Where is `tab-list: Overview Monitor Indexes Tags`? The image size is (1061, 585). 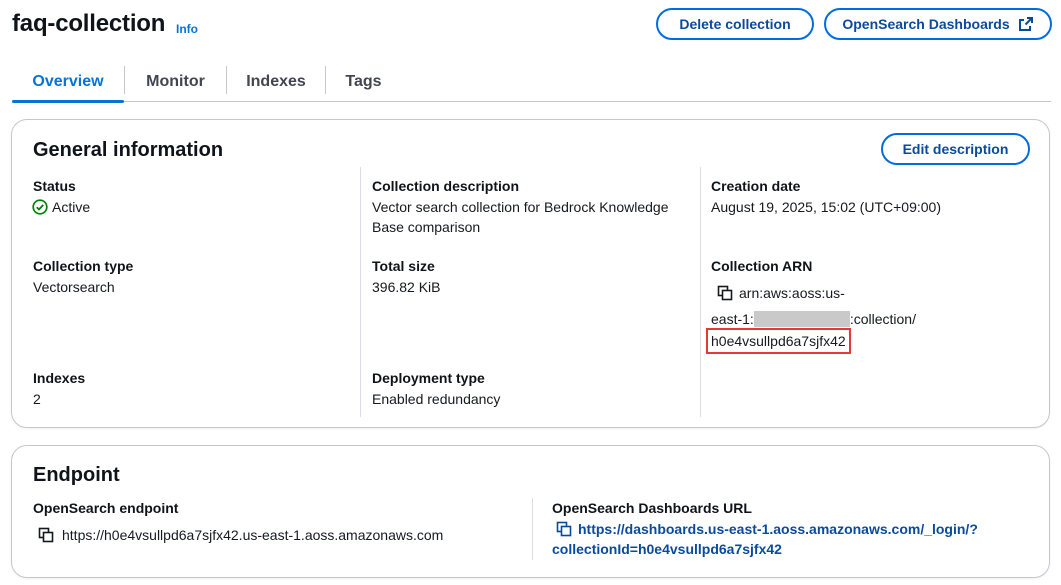
tab-list: Overview Monitor Indexes Tags is located at coordinates (531, 82).